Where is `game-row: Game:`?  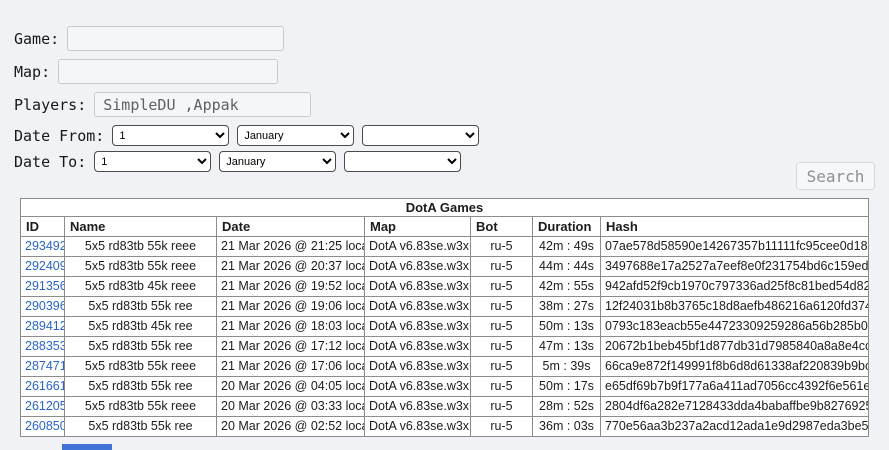 game-row: Game: is located at coordinates (451, 38).